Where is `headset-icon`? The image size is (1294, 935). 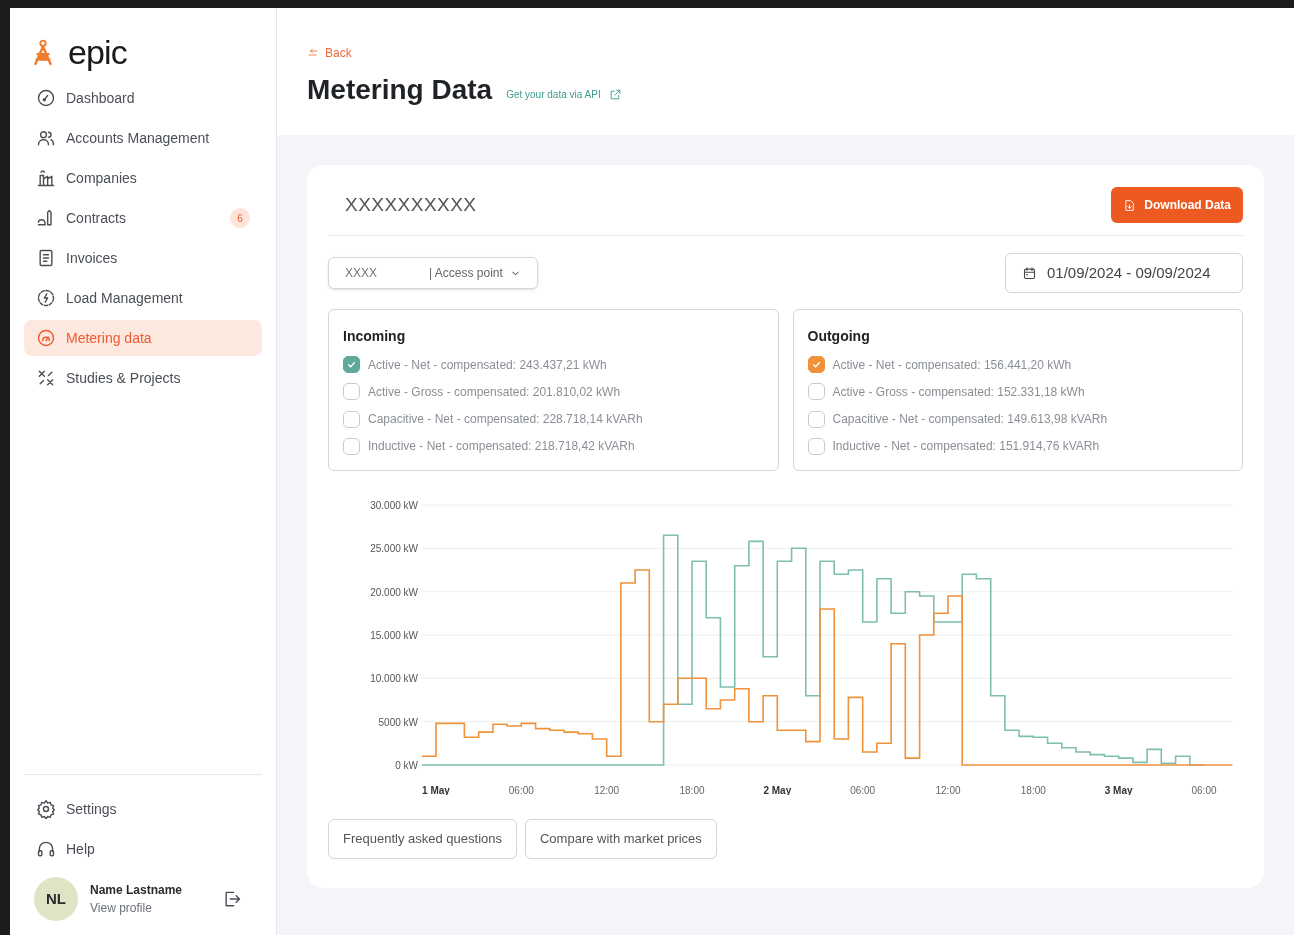 headset-icon is located at coordinates (46, 849).